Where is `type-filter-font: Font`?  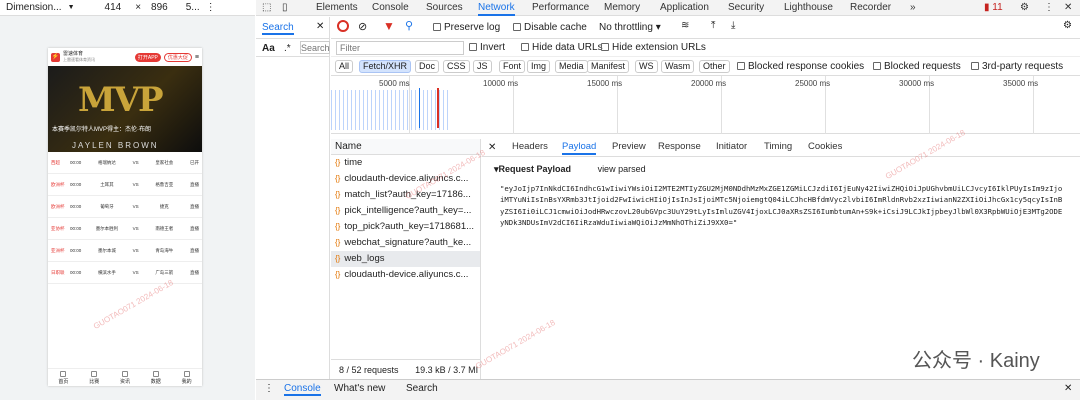 type-filter-font: Font is located at coordinates (512, 66).